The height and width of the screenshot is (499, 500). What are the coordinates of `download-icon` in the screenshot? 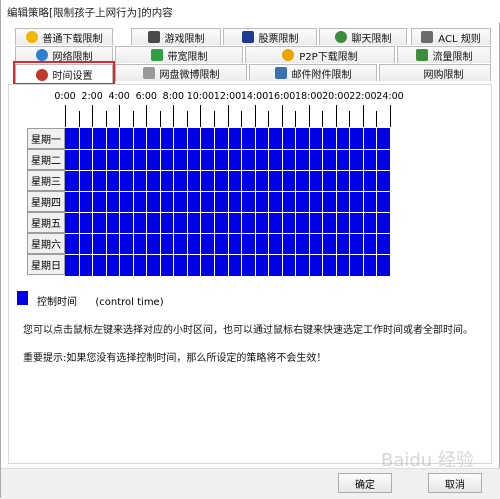 It's located at (31, 37).